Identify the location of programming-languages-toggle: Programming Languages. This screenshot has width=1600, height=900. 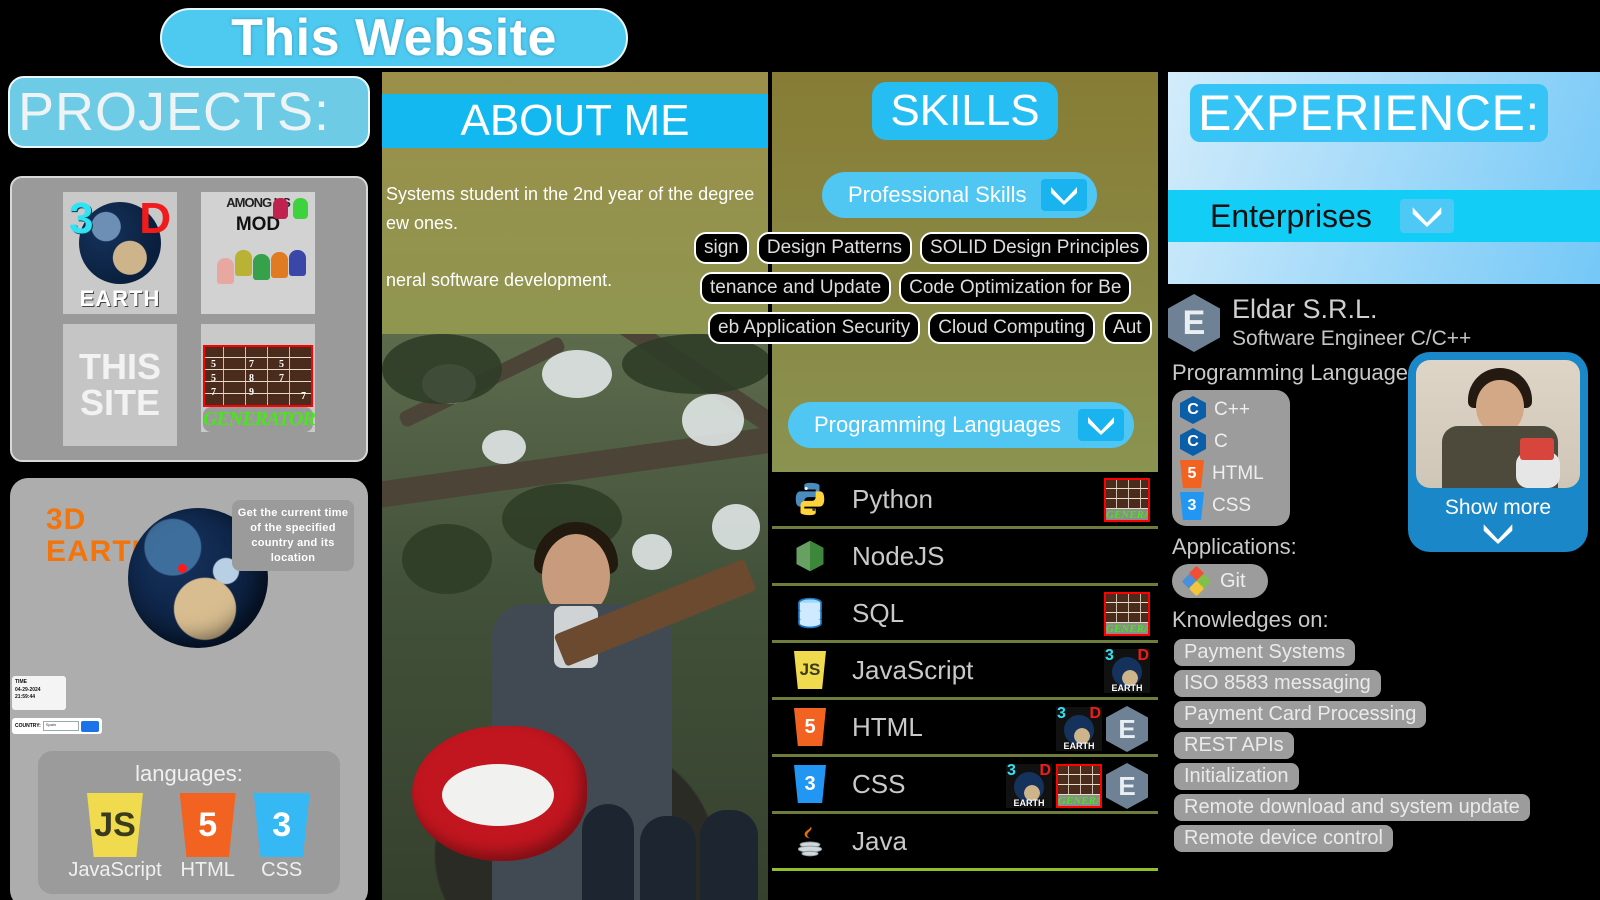
(961, 425).